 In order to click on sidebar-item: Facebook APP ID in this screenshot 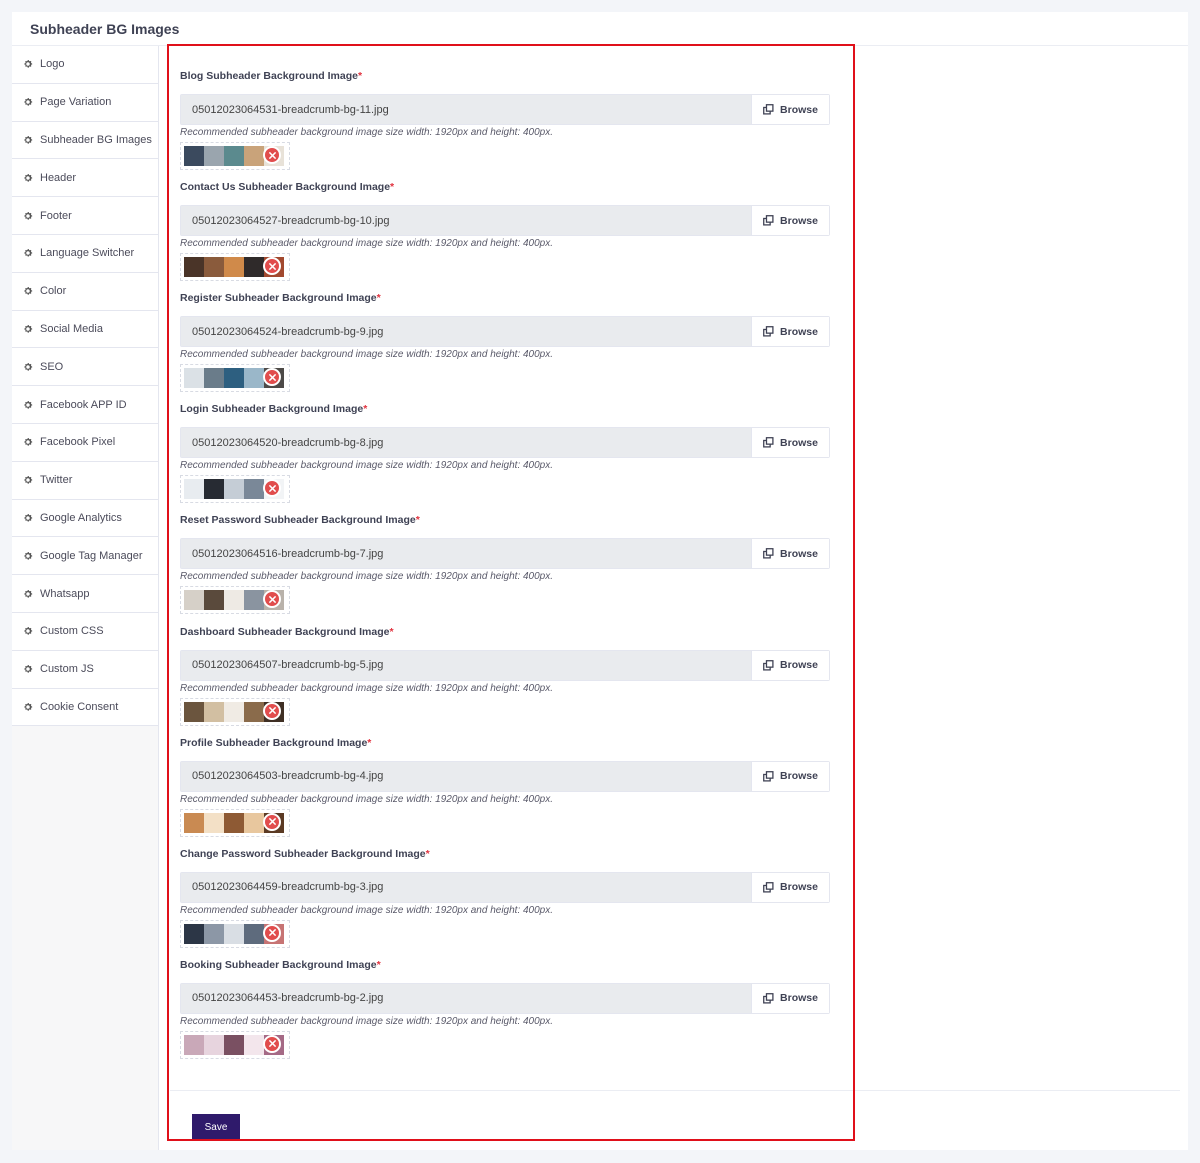, I will do `click(85, 405)`.